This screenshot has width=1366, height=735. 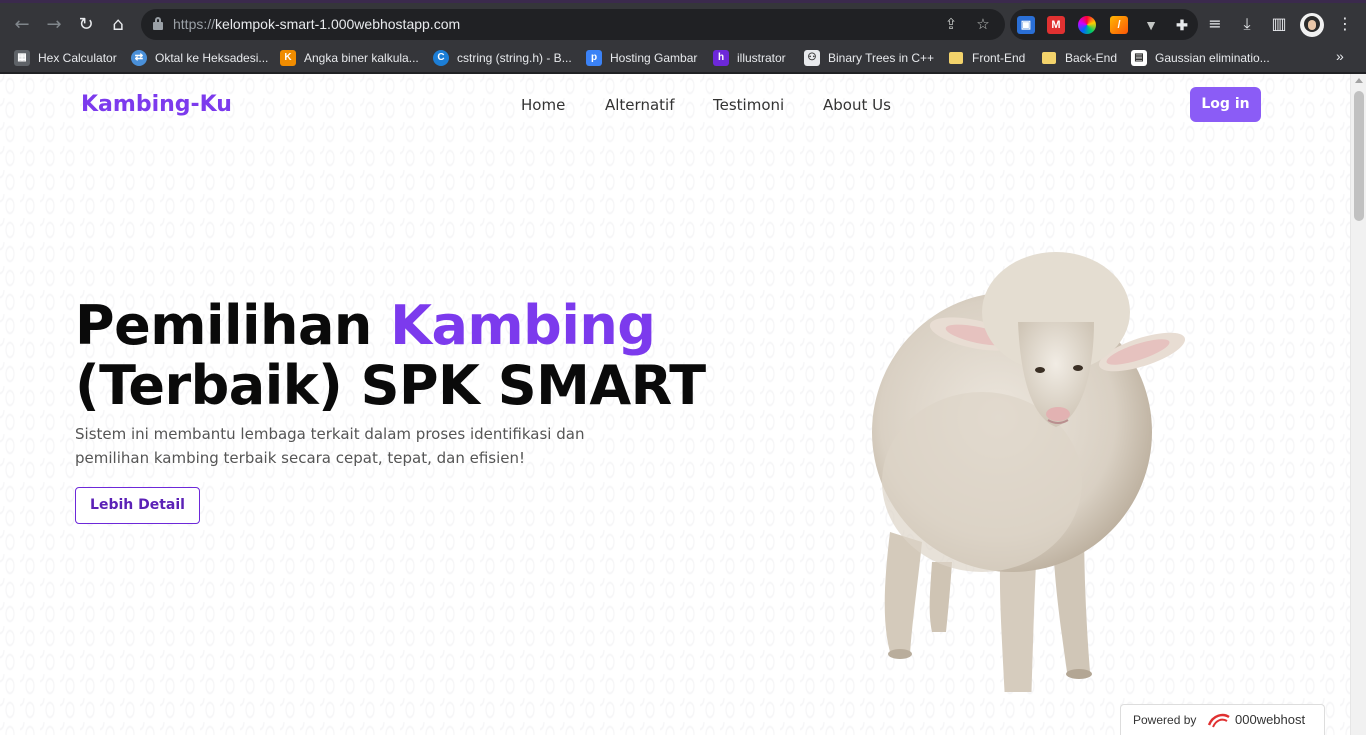 What do you see at coordinates (1359, 80) in the screenshot?
I see `scroll-up-icon` at bounding box center [1359, 80].